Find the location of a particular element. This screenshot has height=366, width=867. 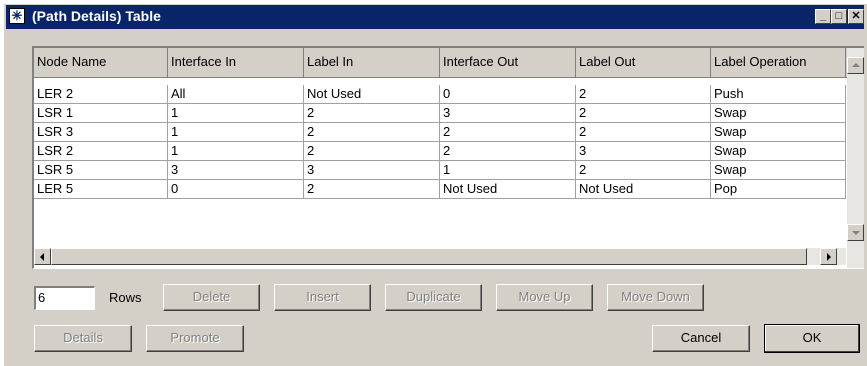

delete-button: Delete is located at coordinates (211, 297).